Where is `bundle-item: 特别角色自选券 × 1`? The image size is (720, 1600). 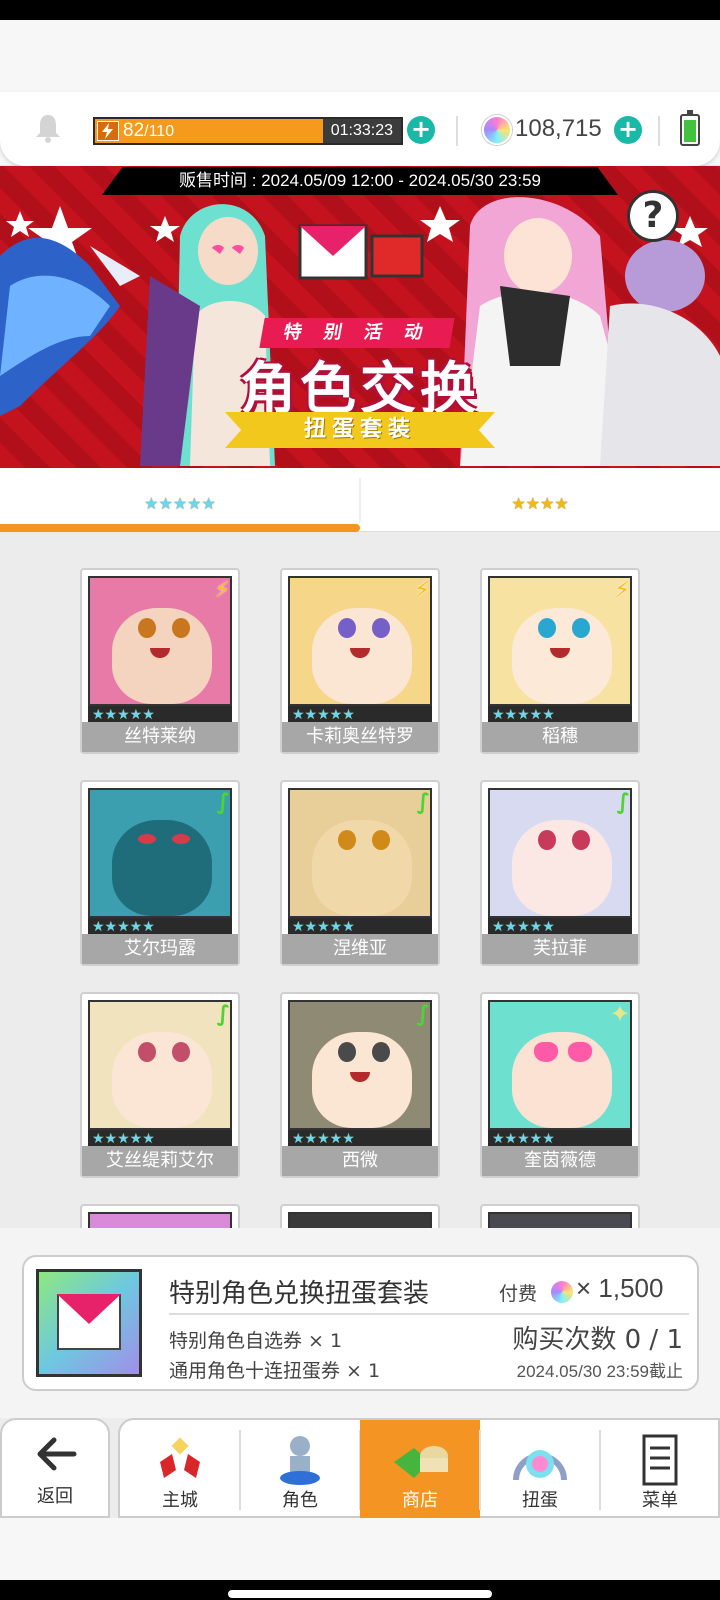
bundle-item: 特别角色自选券 × 1 is located at coordinates (256, 1341).